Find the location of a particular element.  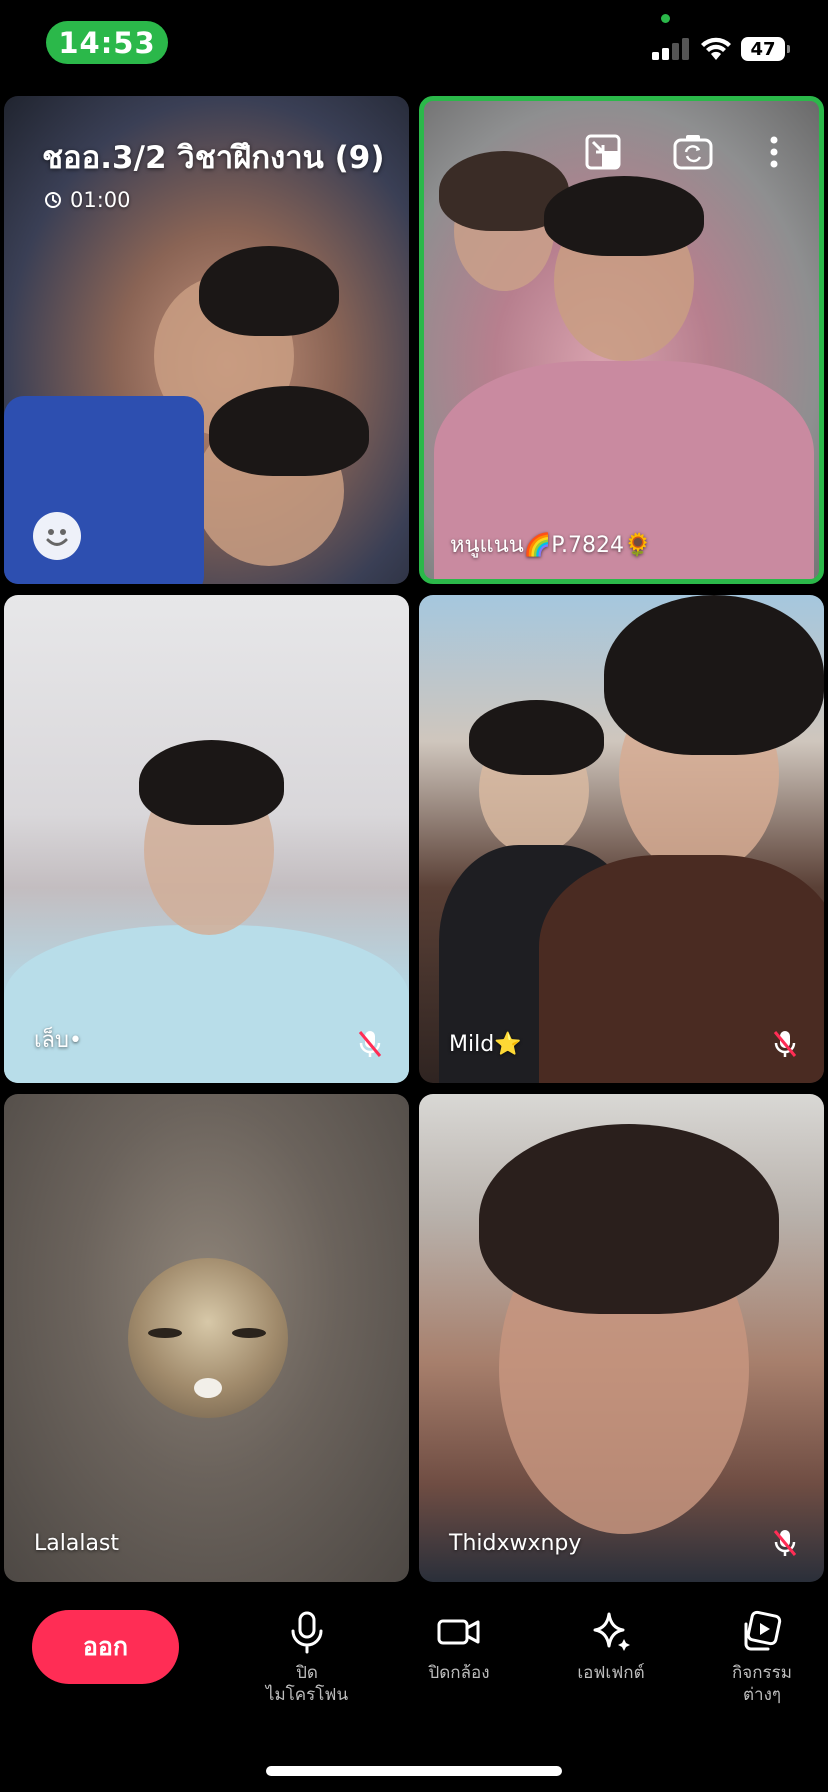

camera-indicator-dot is located at coordinates (665, 18).